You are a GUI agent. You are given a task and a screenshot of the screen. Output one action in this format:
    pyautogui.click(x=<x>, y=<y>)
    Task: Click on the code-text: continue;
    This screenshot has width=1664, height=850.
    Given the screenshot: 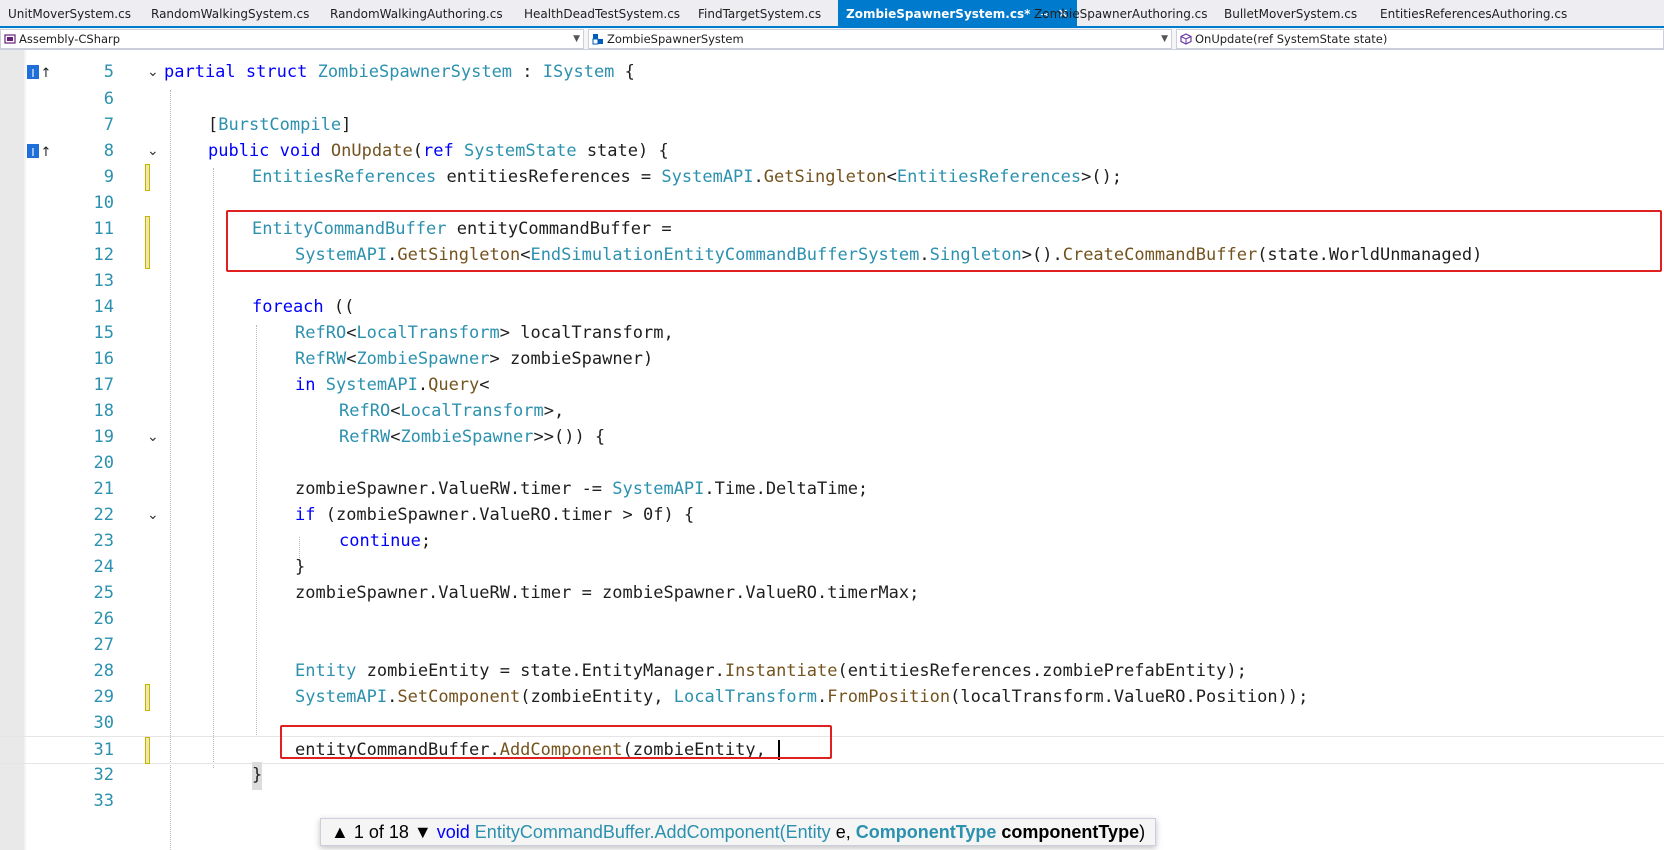 What is the action you would take?
    pyautogui.click(x=385, y=541)
    